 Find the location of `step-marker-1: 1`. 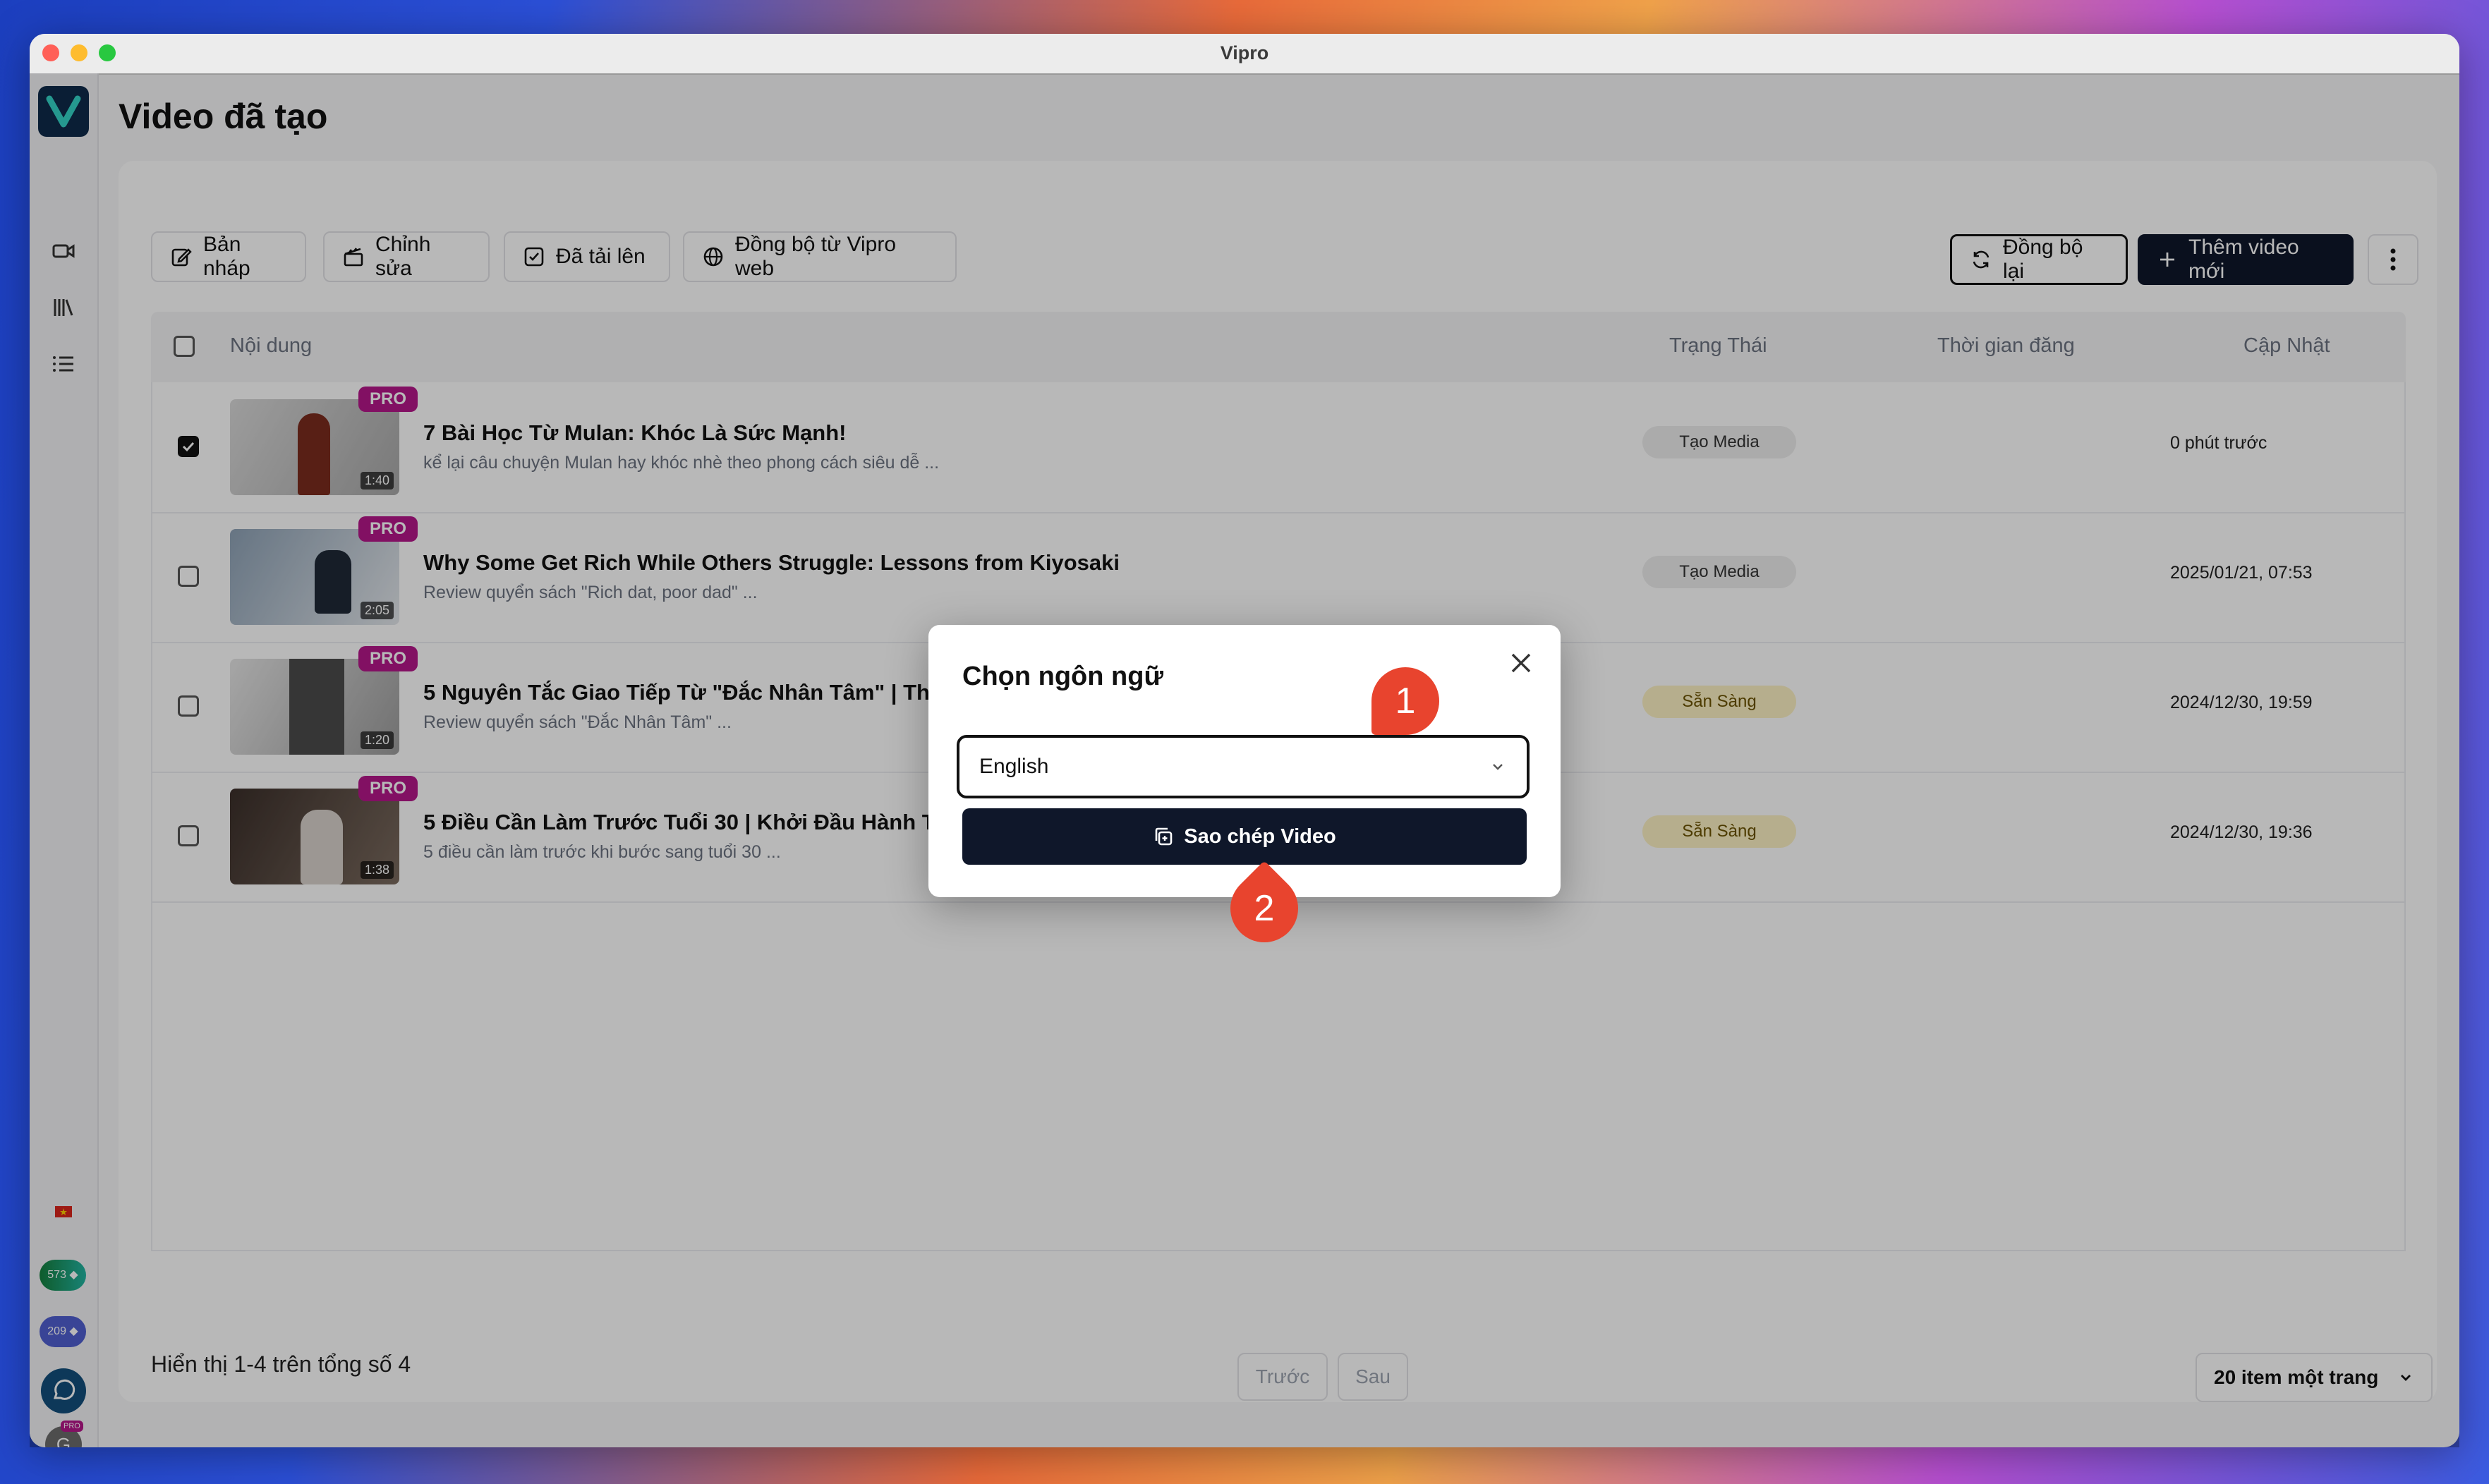

step-marker-1: 1 is located at coordinates (1405, 701).